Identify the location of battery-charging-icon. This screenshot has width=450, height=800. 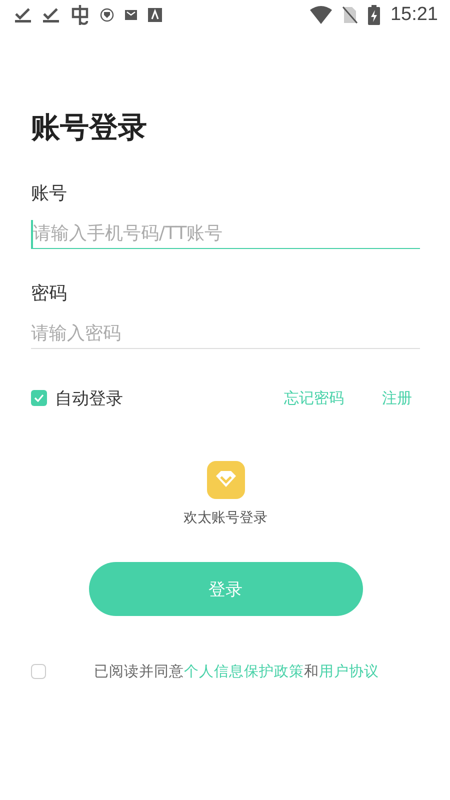
(374, 15).